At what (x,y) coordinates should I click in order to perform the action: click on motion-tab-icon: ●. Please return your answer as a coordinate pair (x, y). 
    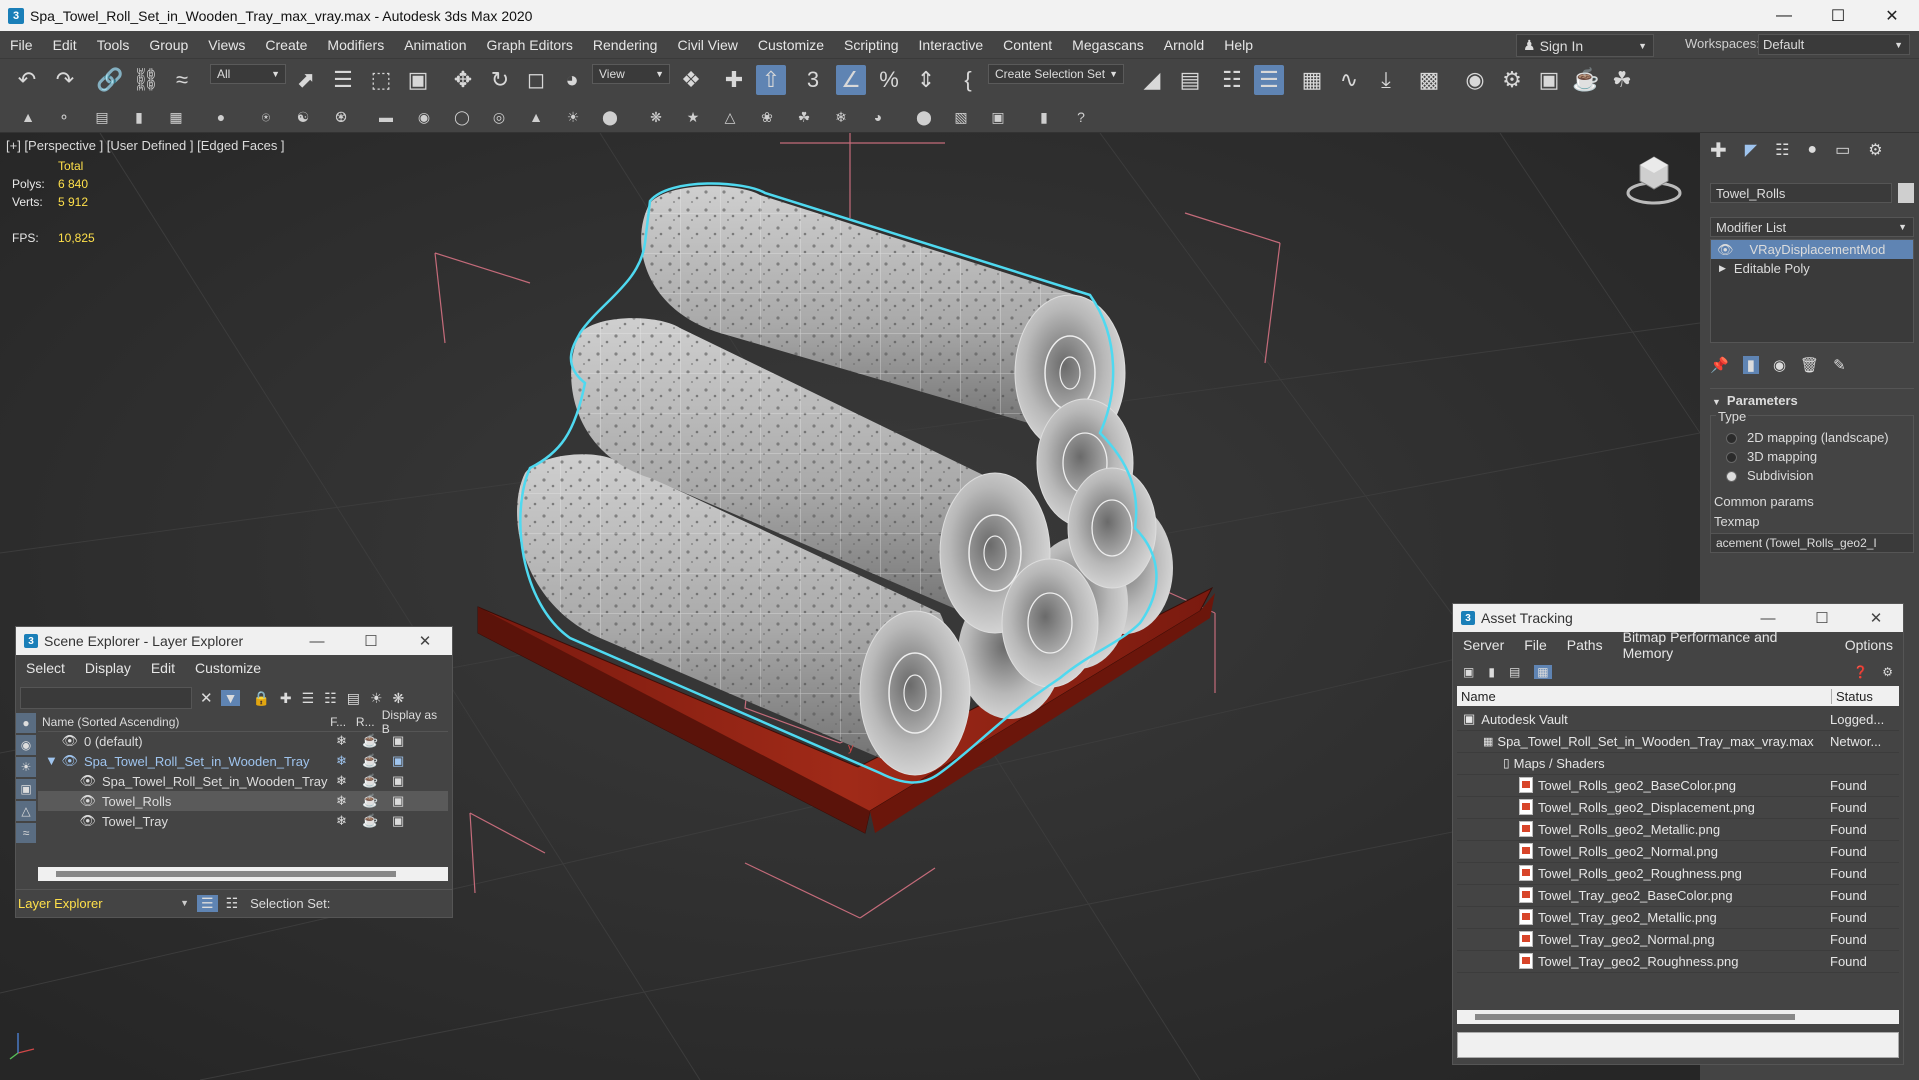
    Looking at the image, I should click on (1812, 150).